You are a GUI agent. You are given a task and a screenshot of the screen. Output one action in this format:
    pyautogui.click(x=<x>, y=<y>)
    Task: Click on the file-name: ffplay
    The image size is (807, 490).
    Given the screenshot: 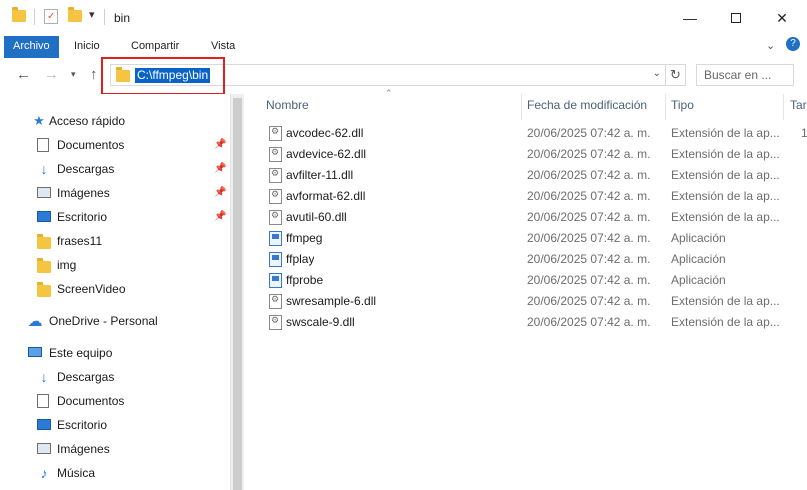 What is the action you would take?
    pyautogui.click(x=300, y=259)
    